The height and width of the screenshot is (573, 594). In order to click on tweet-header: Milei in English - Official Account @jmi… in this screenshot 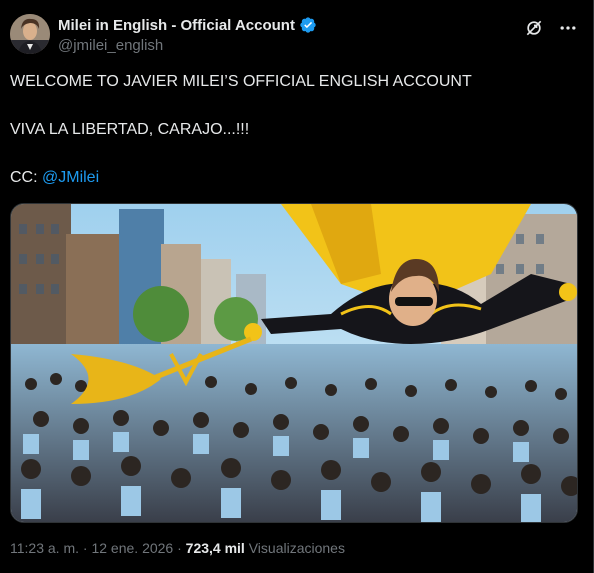, I will do `click(296, 36)`.